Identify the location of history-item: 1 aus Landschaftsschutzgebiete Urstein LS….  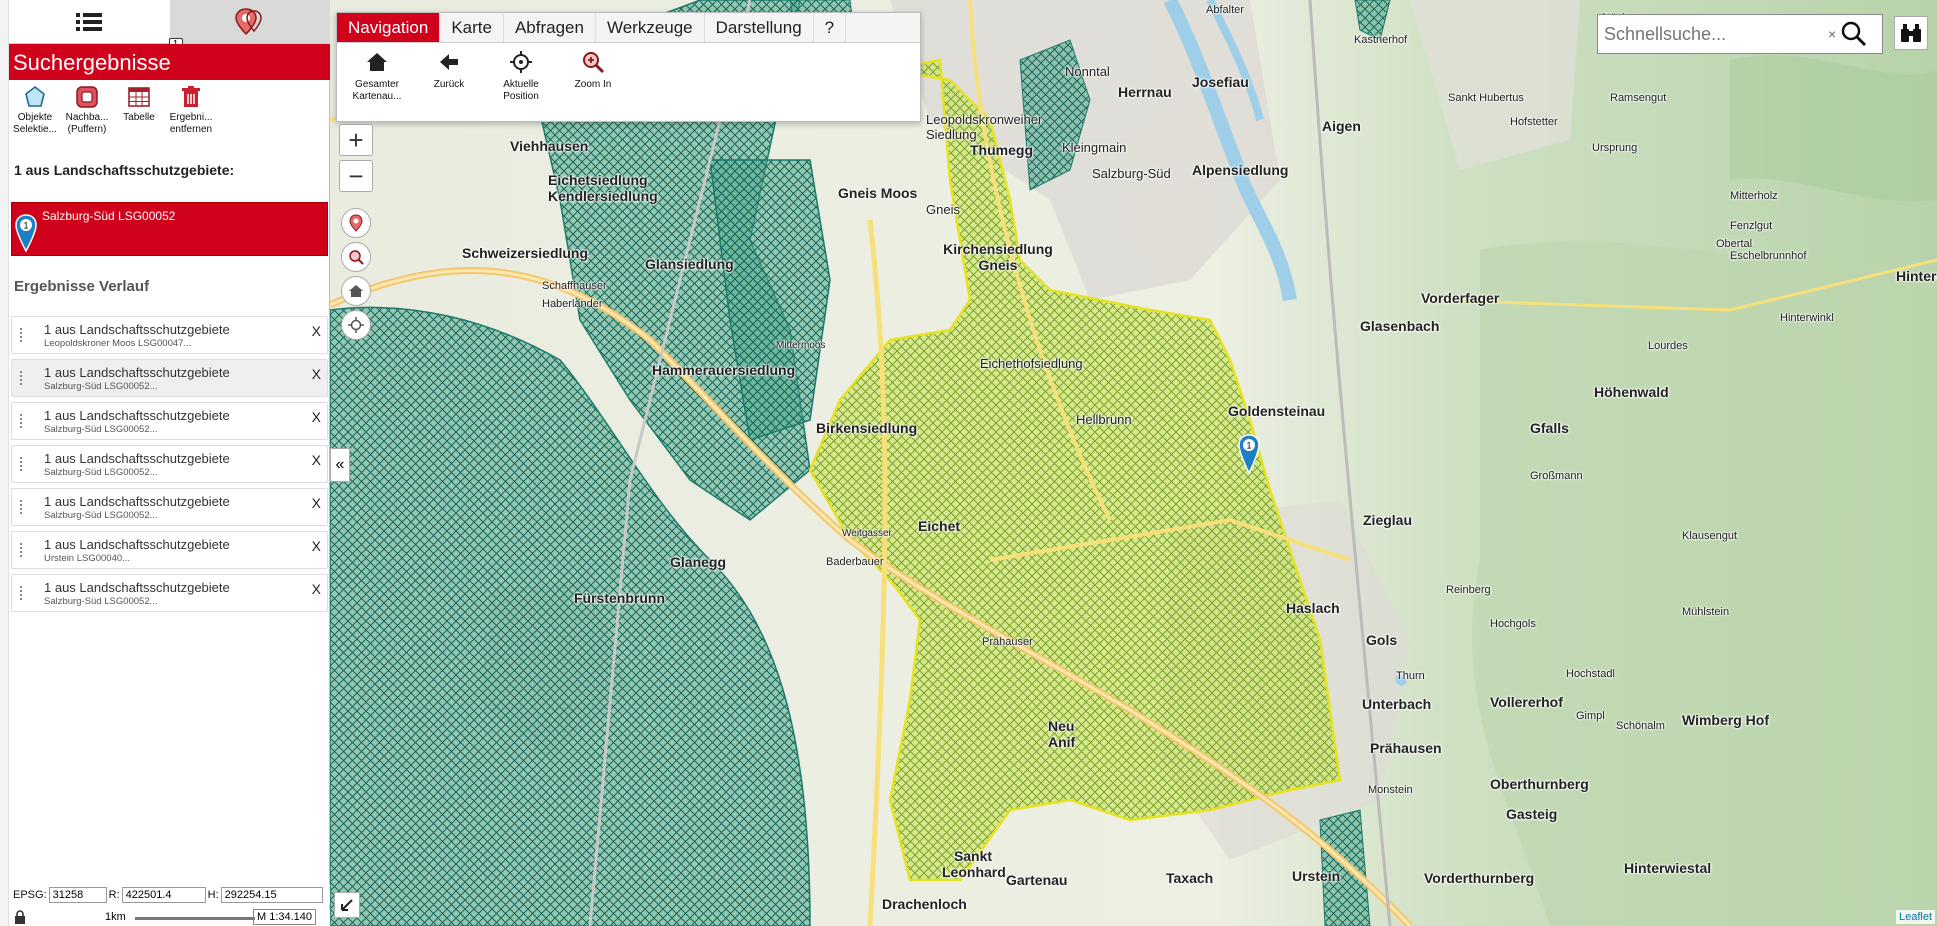
(169, 550).